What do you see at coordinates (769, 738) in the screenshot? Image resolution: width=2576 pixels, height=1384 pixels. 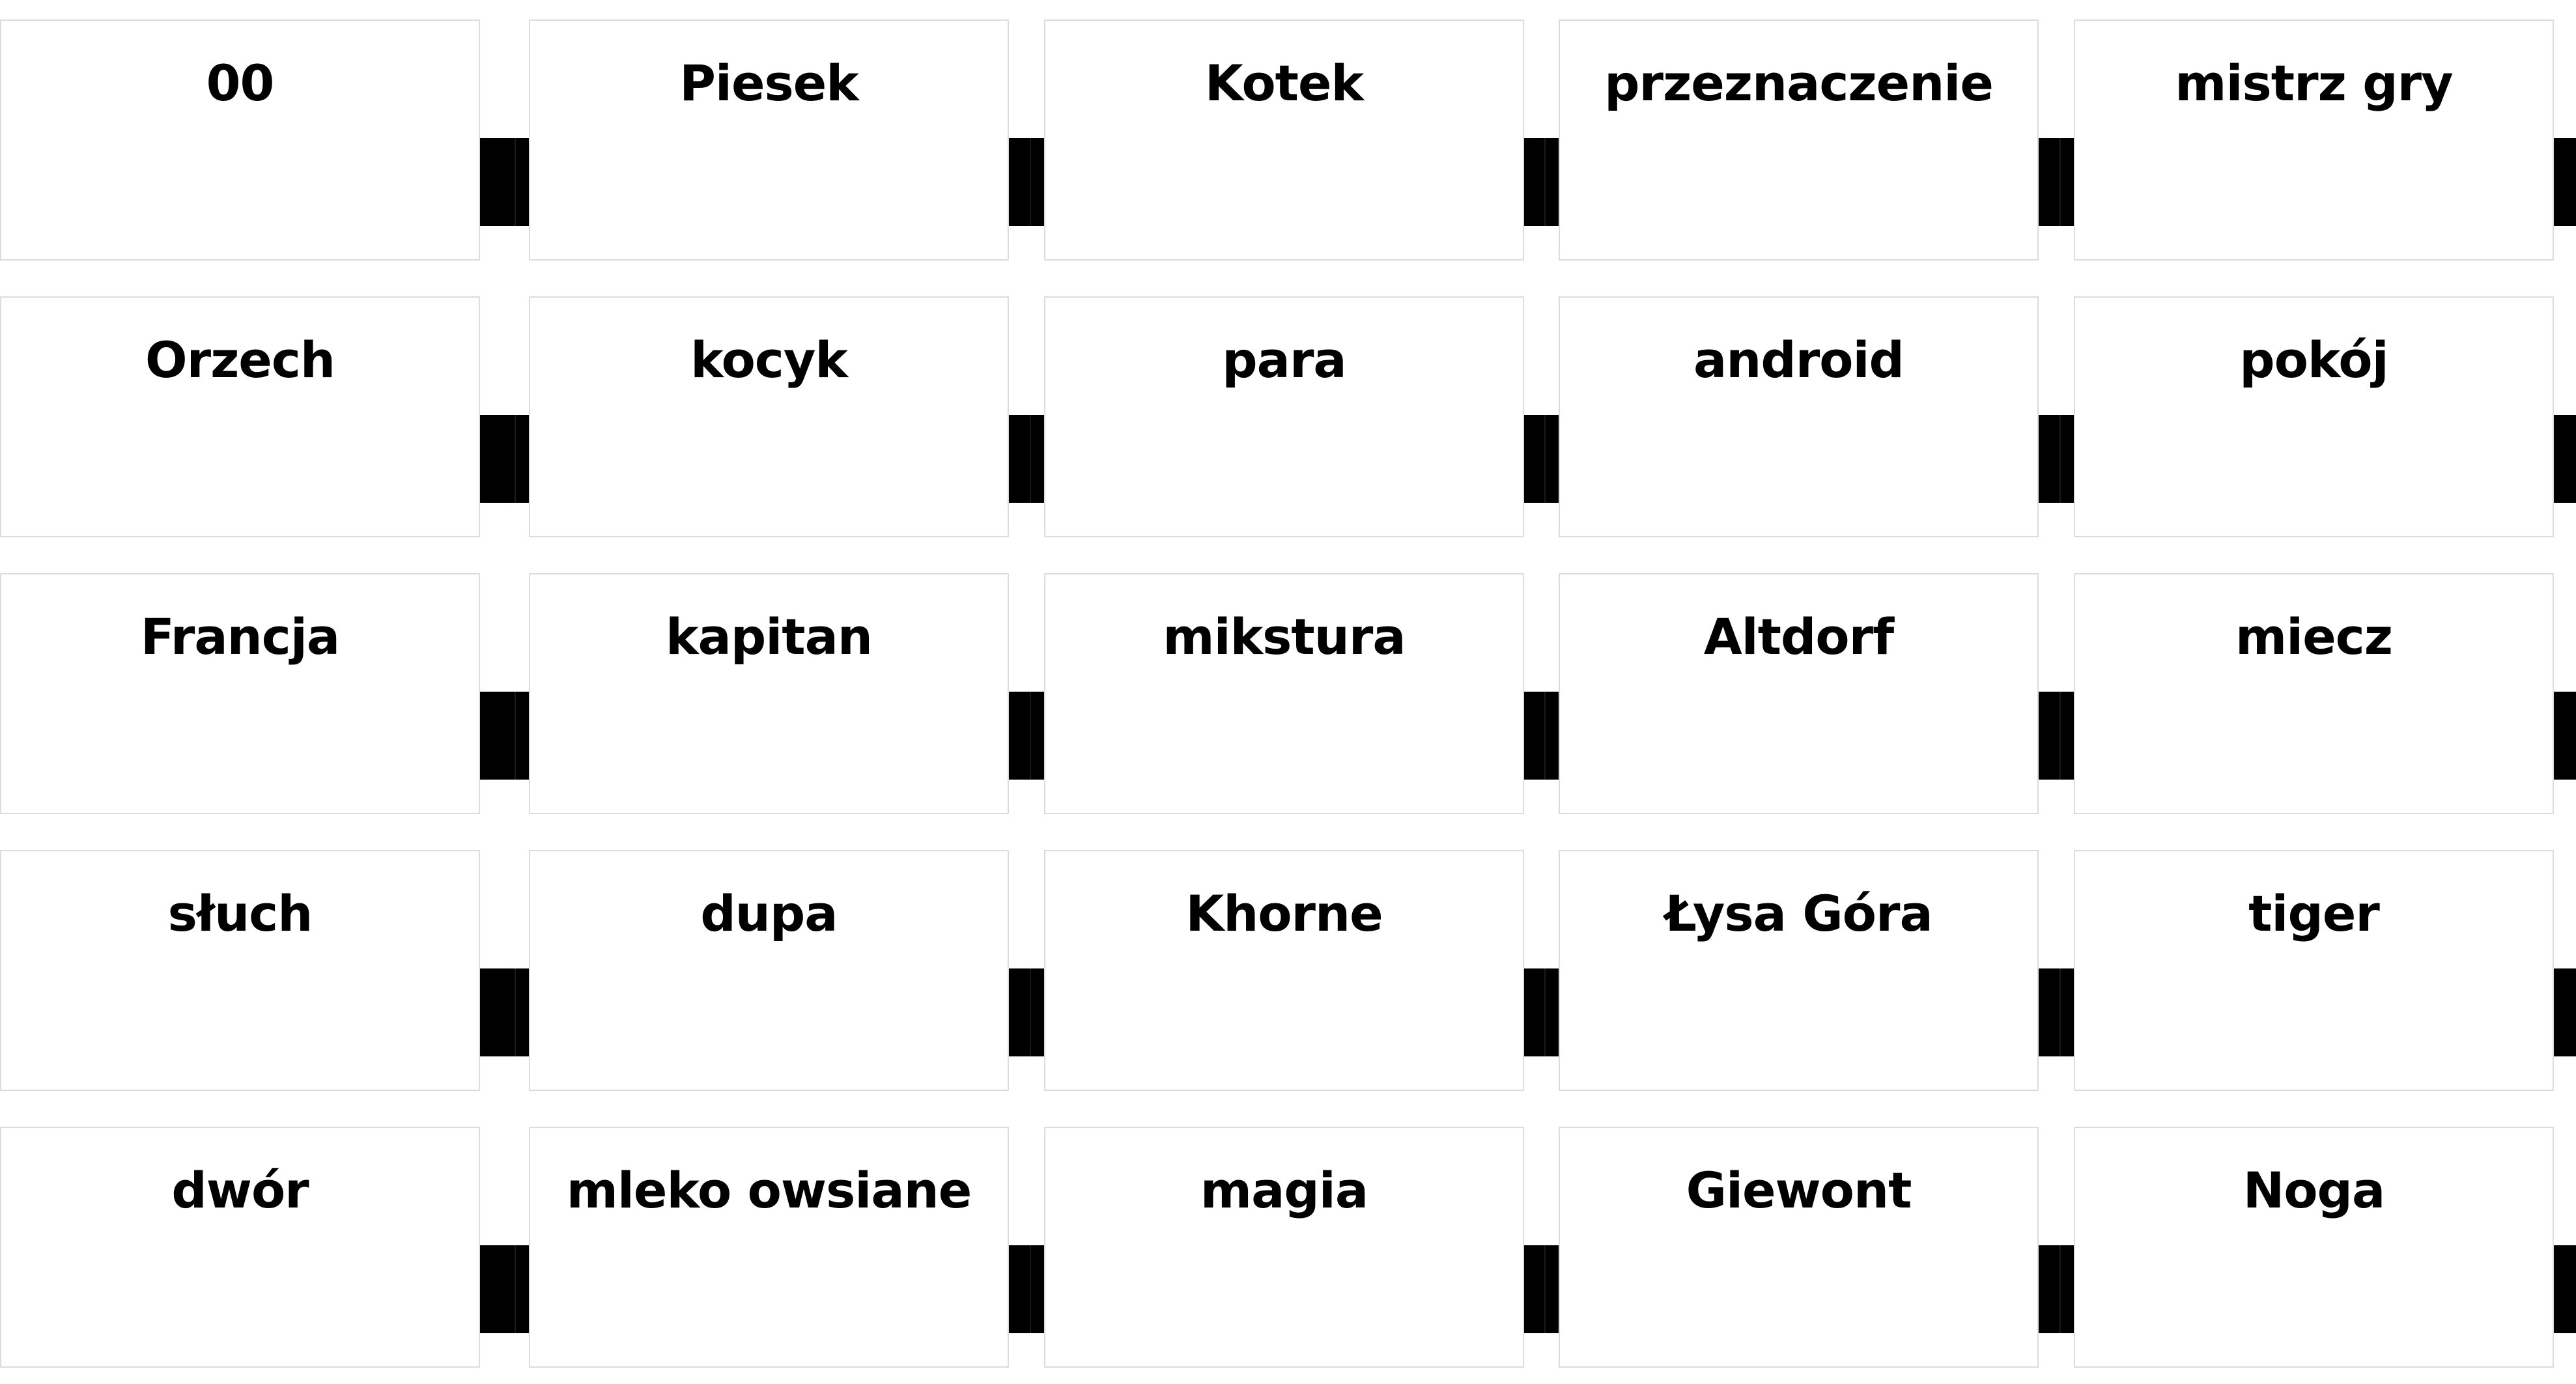 I see `card-word-upside-down: kapitan` at bounding box center [769, 738].